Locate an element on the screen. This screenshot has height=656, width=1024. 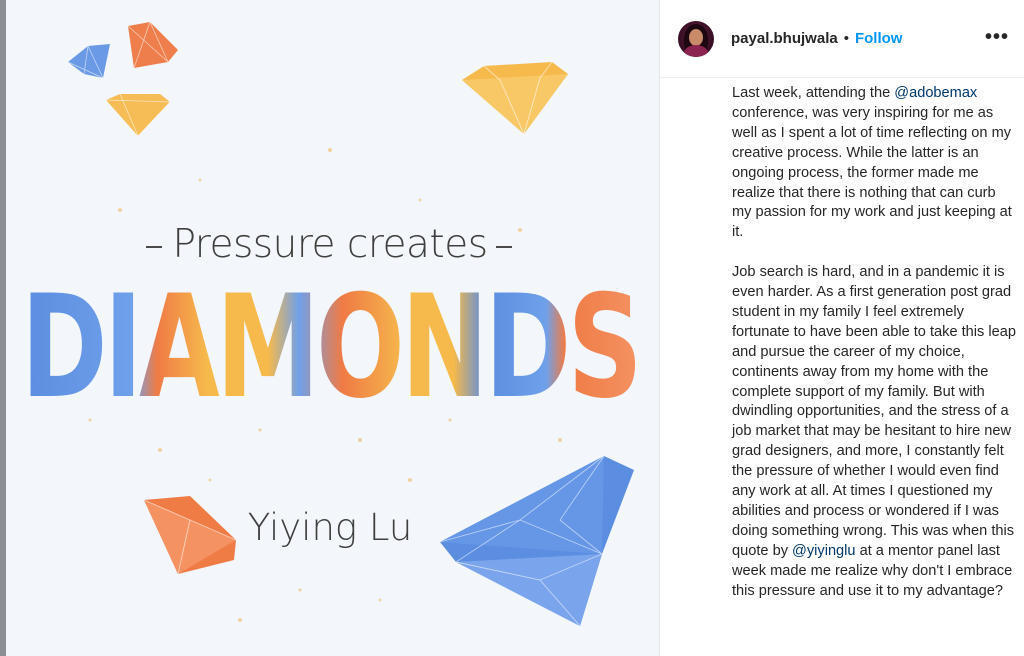
username-link: payal.bhujwala is located at coordinates (784, 38).